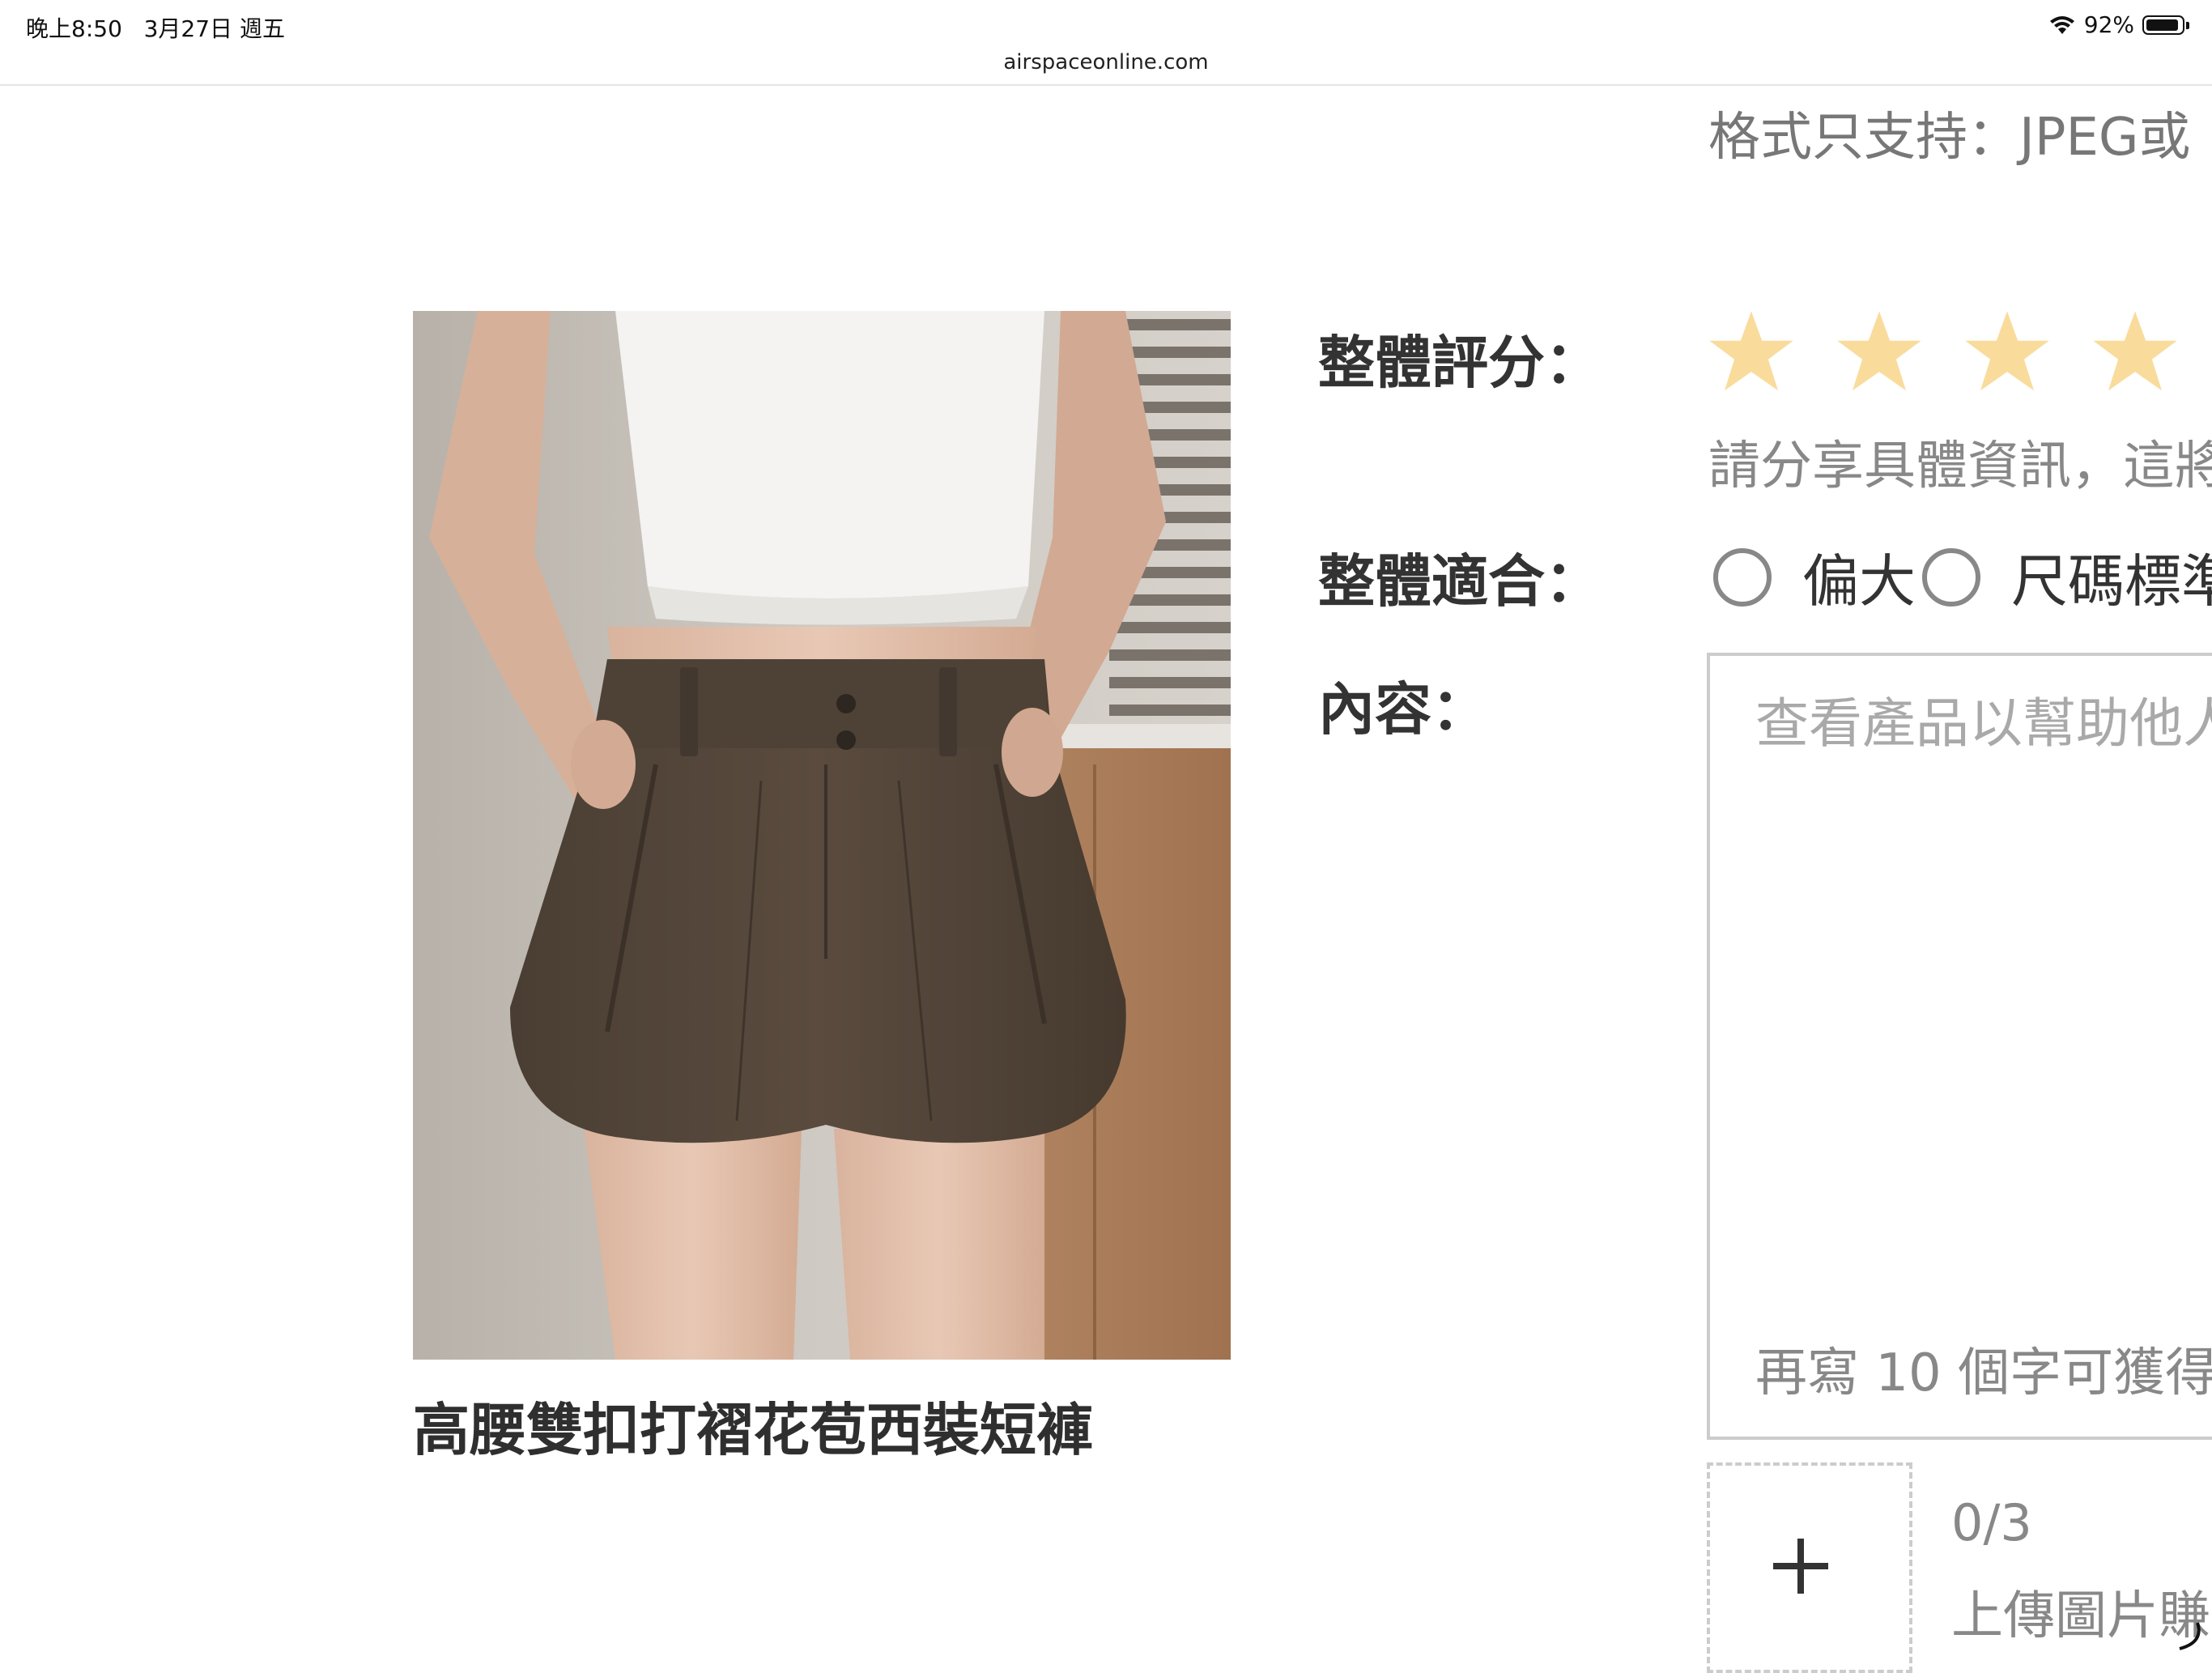  What do you see at coordinates (2109, 25) in the screenshot?
I see `battery-percent: 92%` at bounding box center [2109, 25].